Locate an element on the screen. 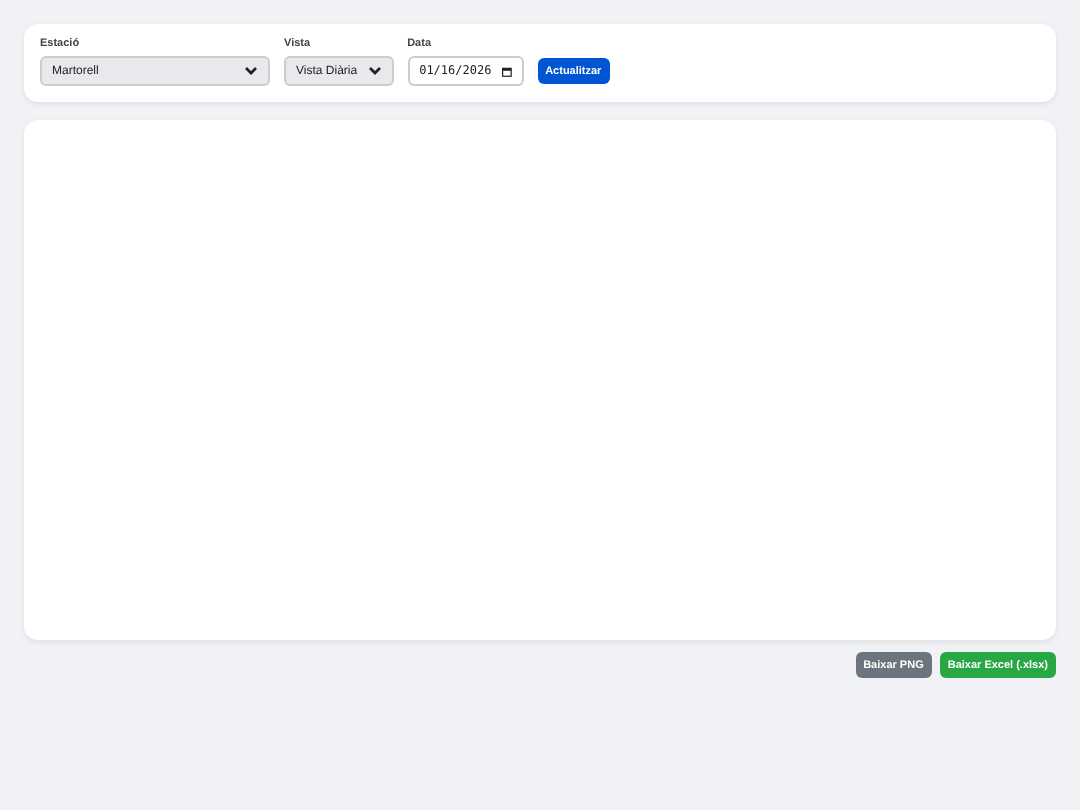 The width and height of the screenshot is (1080, 810). calendar-icon is located at coordinates (506, 71).